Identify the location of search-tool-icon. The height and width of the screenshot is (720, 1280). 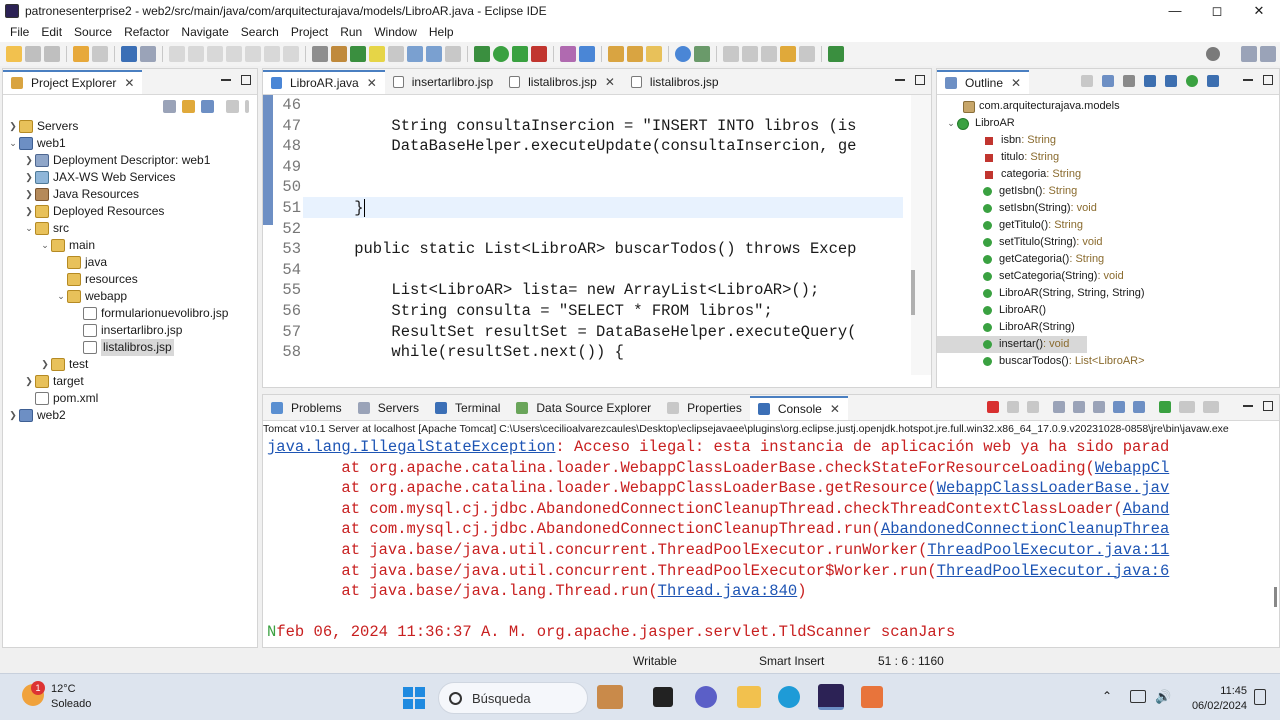
(654, 54).